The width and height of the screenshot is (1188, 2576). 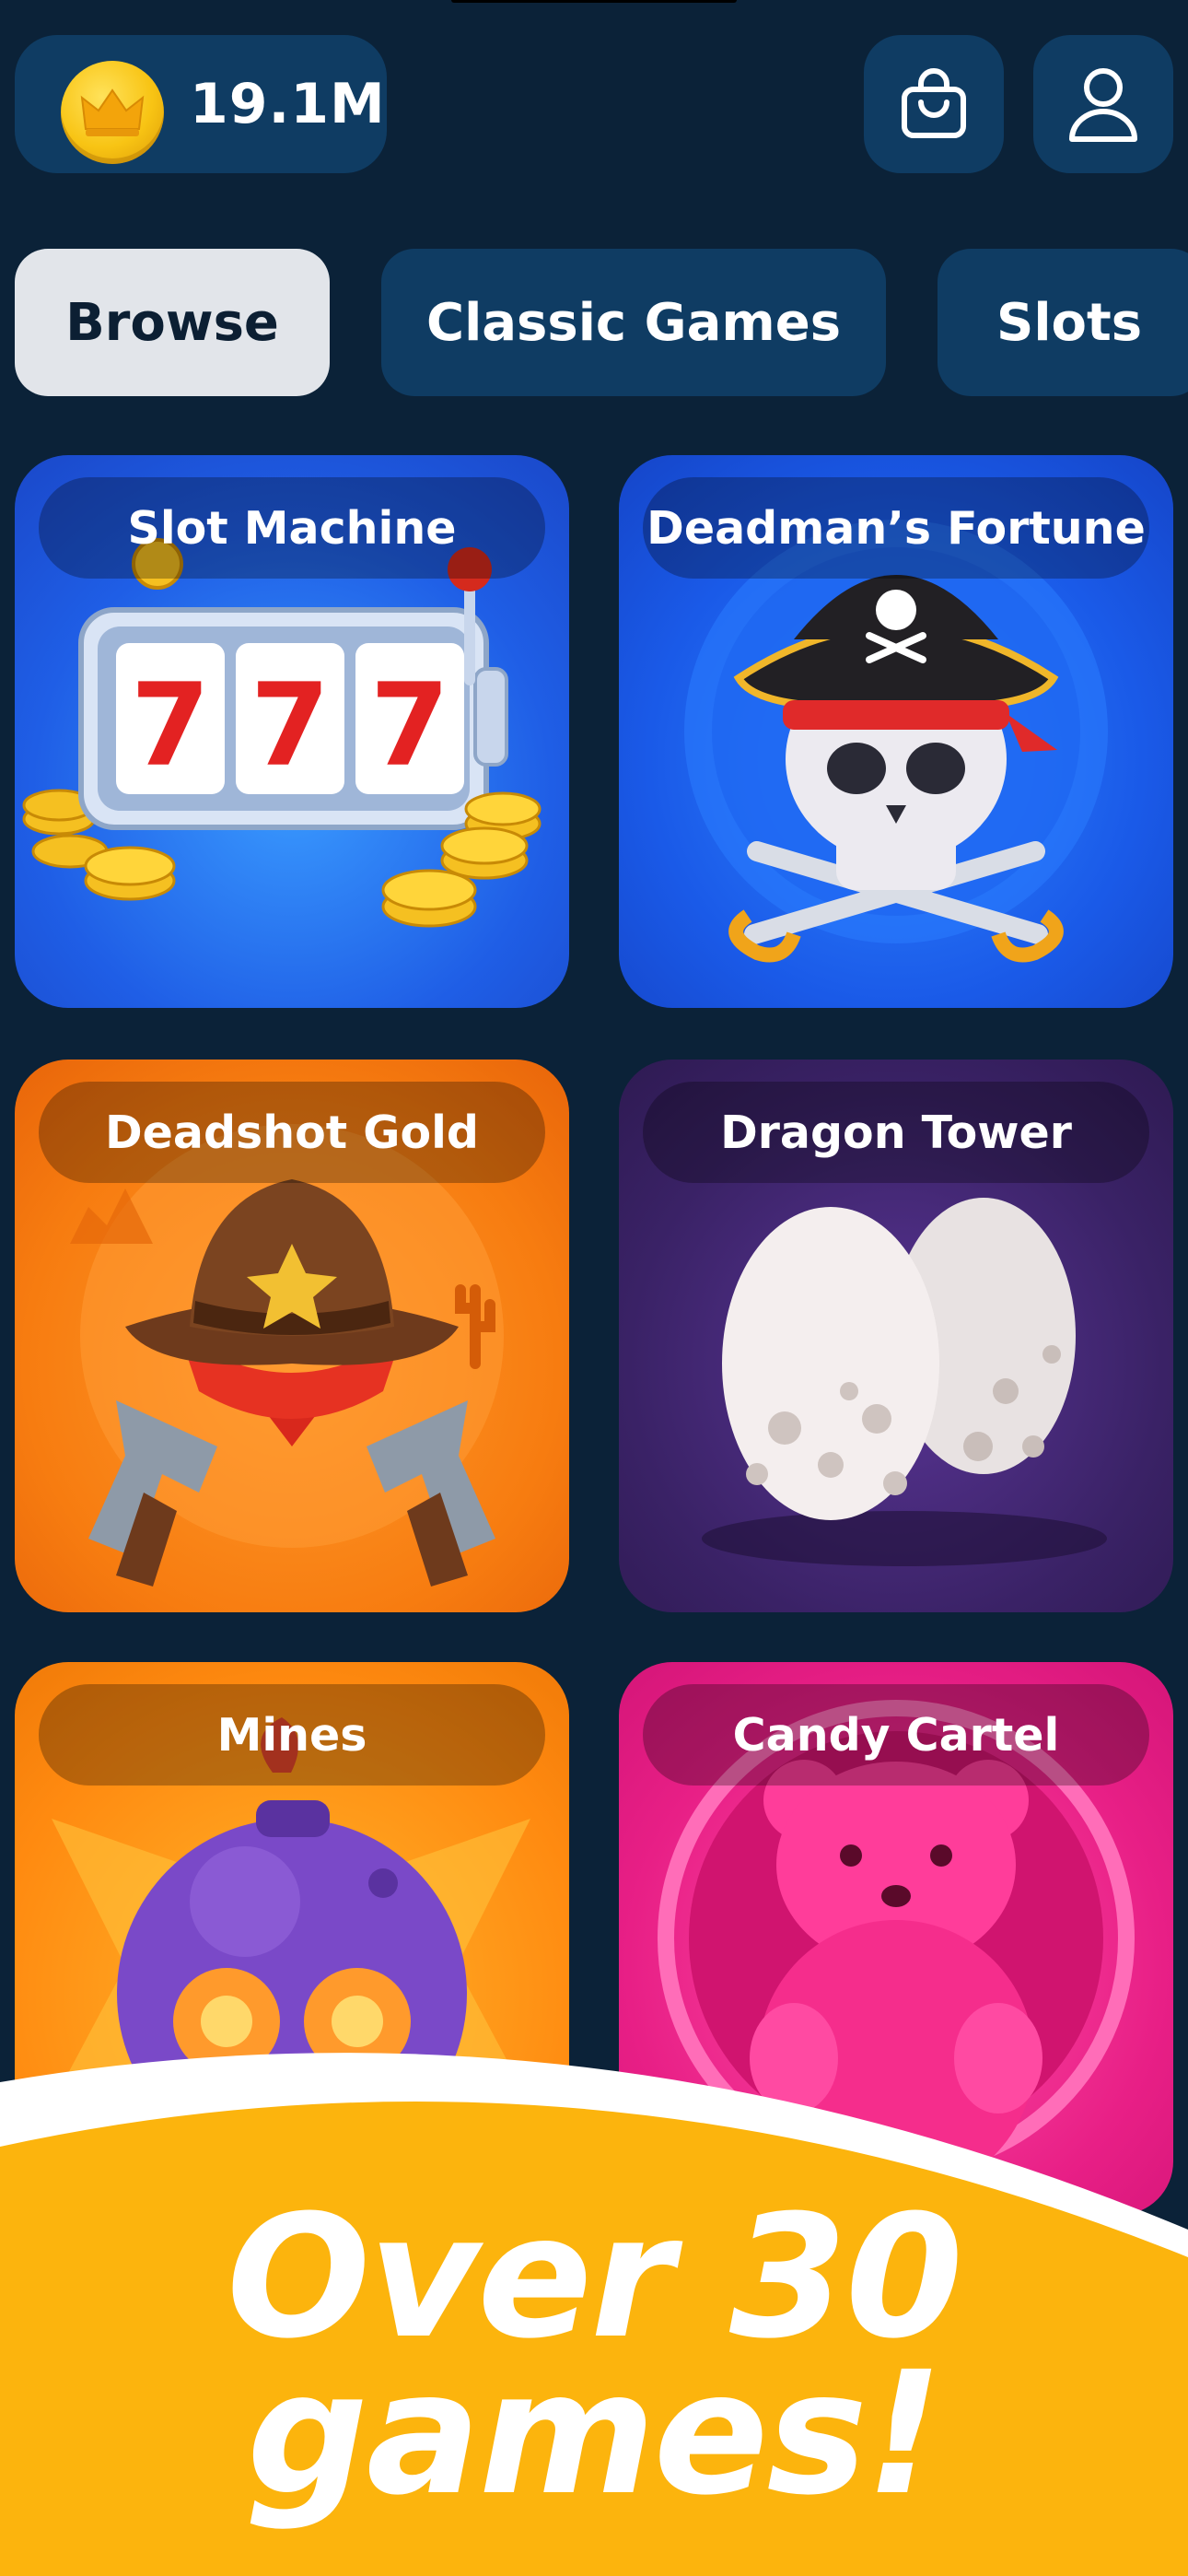 I want to click on game-card-slot-machine: Slot Machine 7 7 7, so click(x=292, y=731).